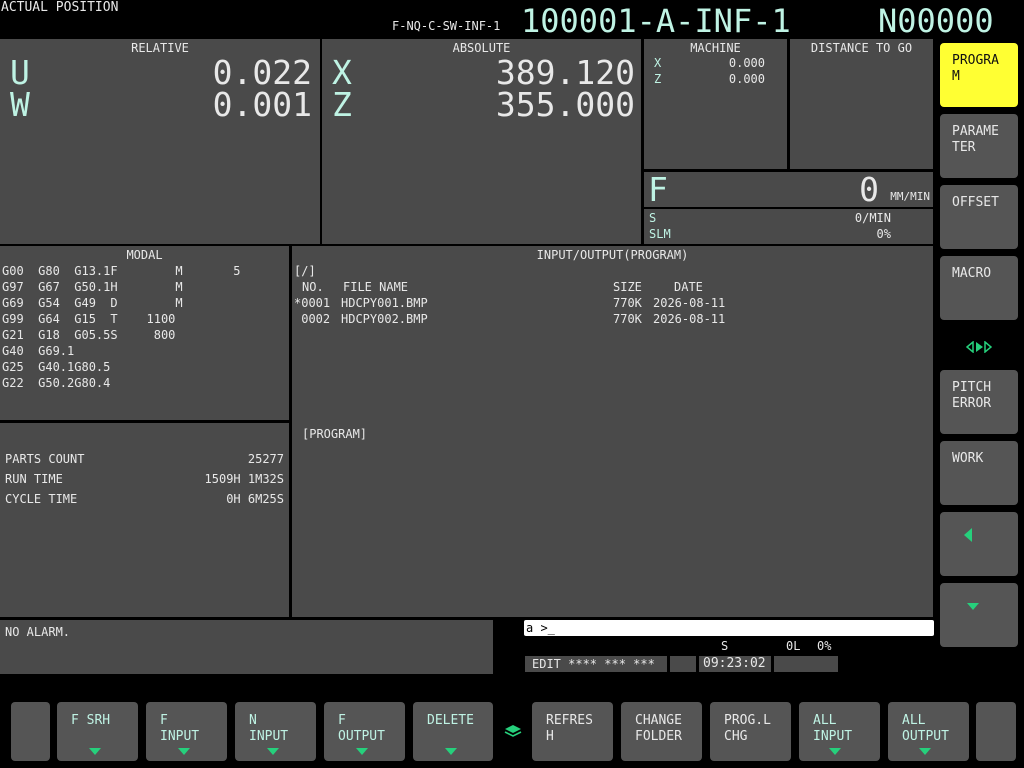 The image size is (1024, 768). I want to click on clock-box: 09:23:02, so click(735, 664).